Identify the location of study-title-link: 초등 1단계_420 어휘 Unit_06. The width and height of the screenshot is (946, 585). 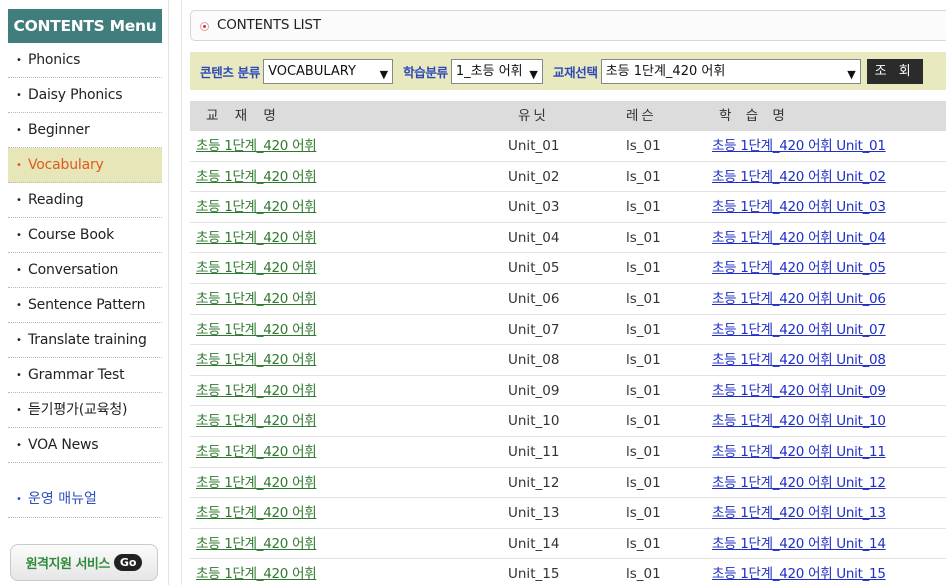
(799, 299).